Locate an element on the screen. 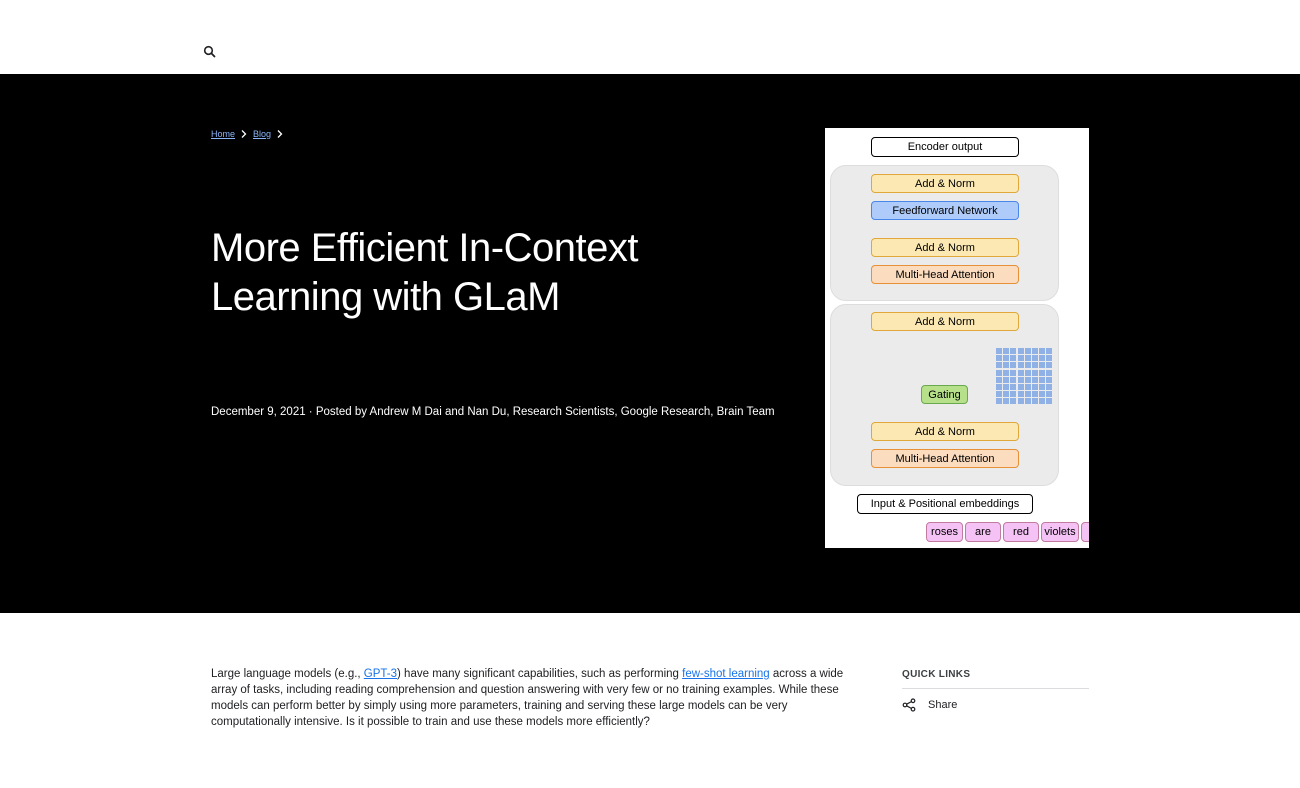 This screenshot has width=1300, height=788. title-line-2: Learning with GLaM is located at coordinates (385, 297).